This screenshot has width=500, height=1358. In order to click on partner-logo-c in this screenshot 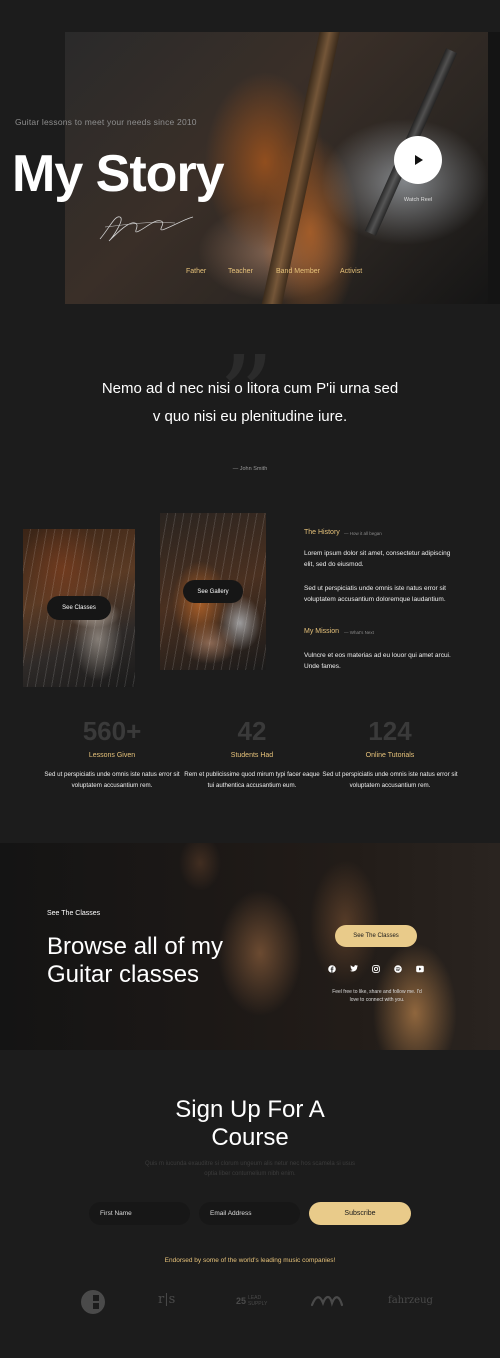, I will do `click(93, 1302)`.